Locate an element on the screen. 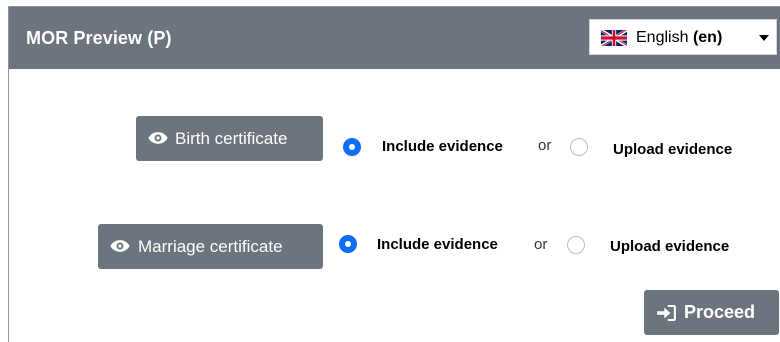 The width and height of the screenshot is (780, 342). proceed-button: Proceed is located at coordinates (711, 312).